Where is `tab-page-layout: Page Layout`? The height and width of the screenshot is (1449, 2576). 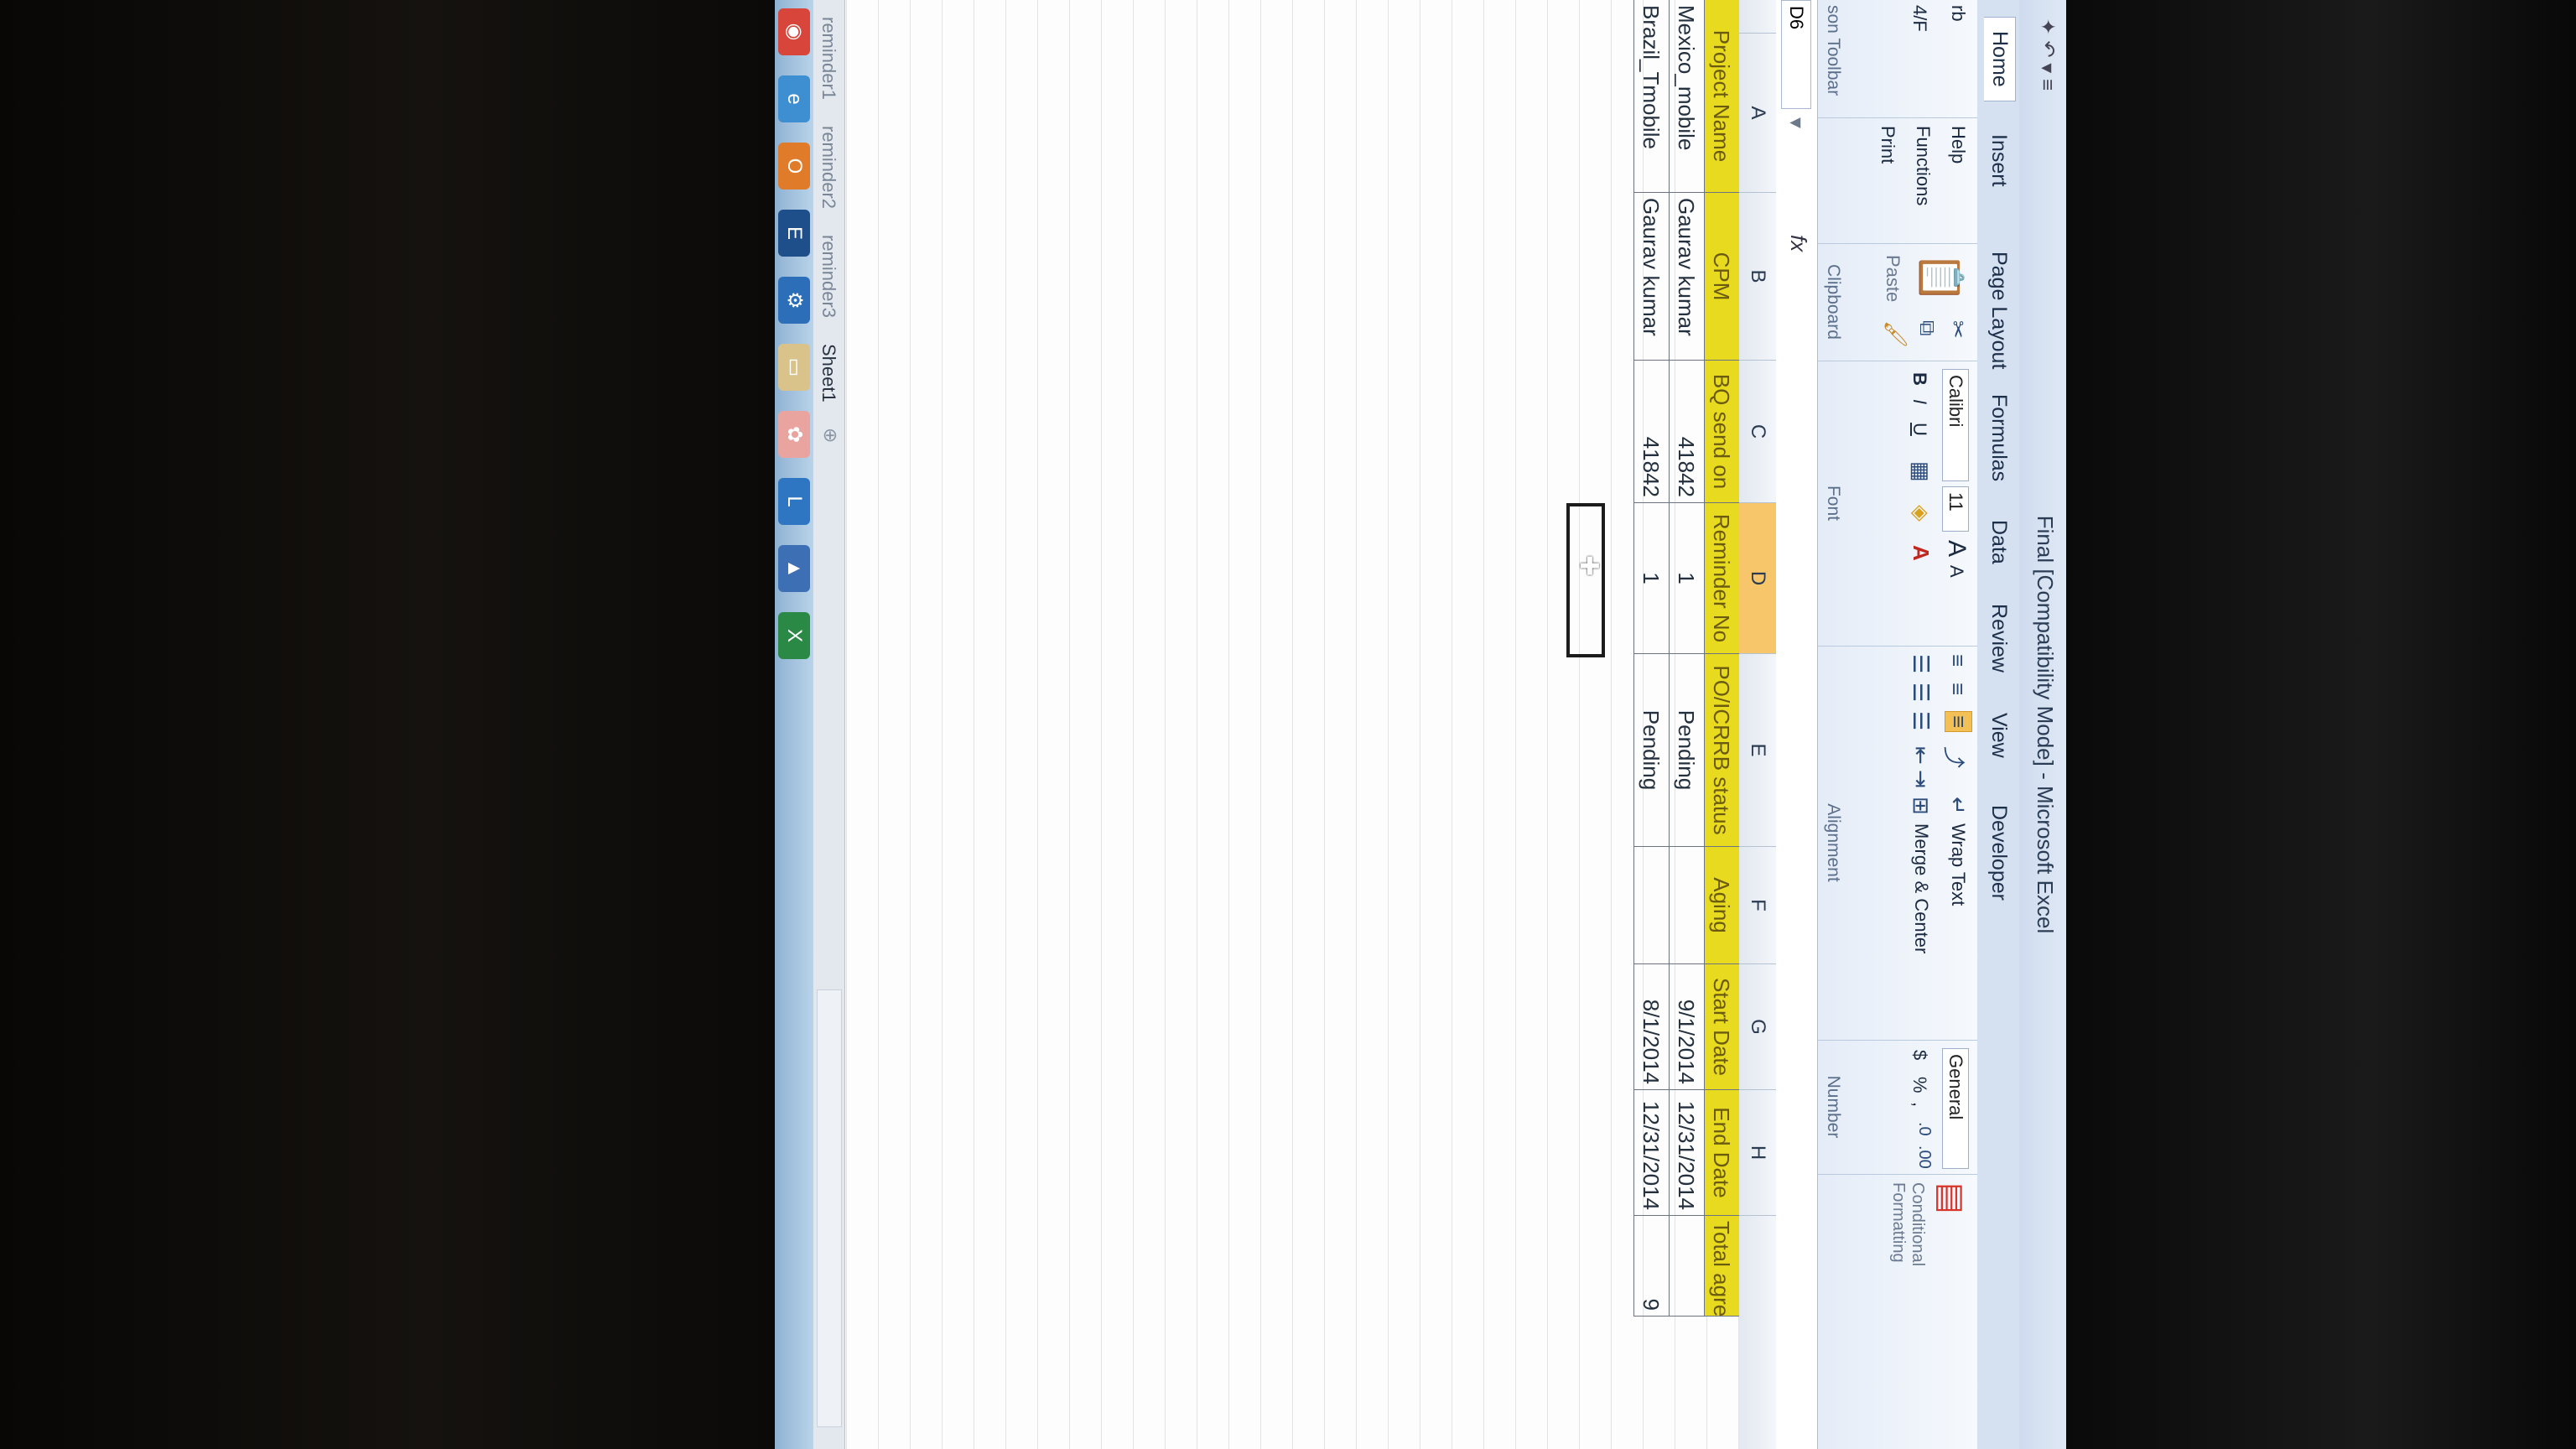 tab-page-layout: Page Layout is located at coordinates (1999, 310).